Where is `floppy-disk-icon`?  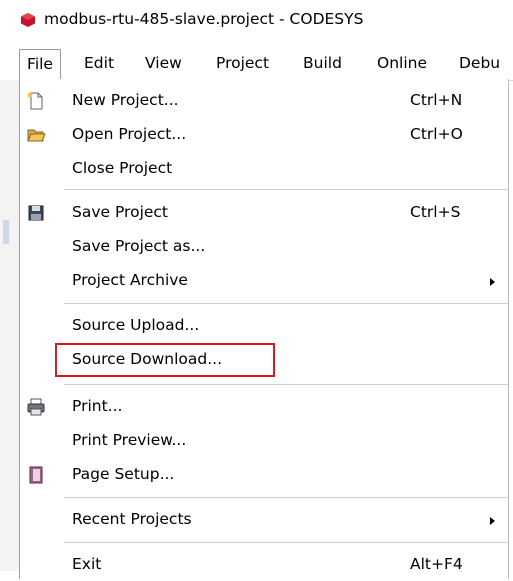
floppy-disk-icon is located at coordinates (36, 213).